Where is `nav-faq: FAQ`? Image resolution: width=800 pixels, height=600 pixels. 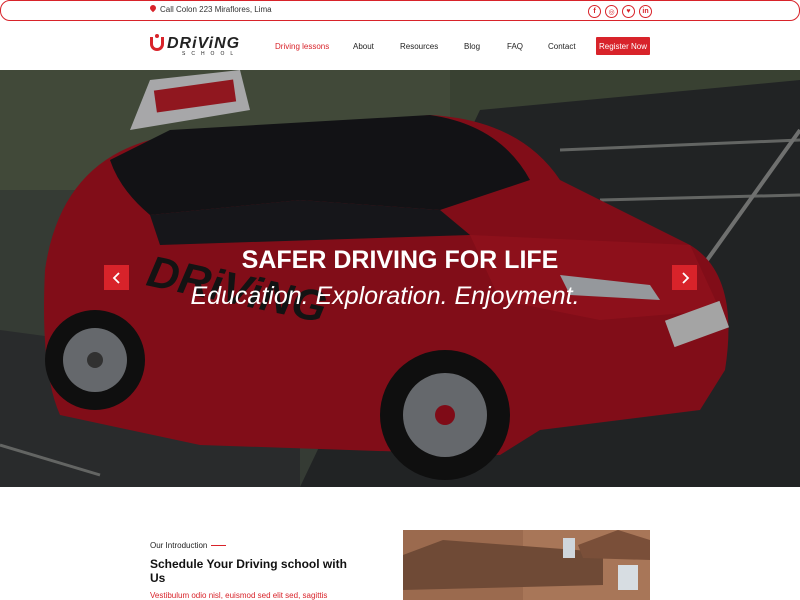 nav-faq: FAQ is located at coordinates (515, 46).